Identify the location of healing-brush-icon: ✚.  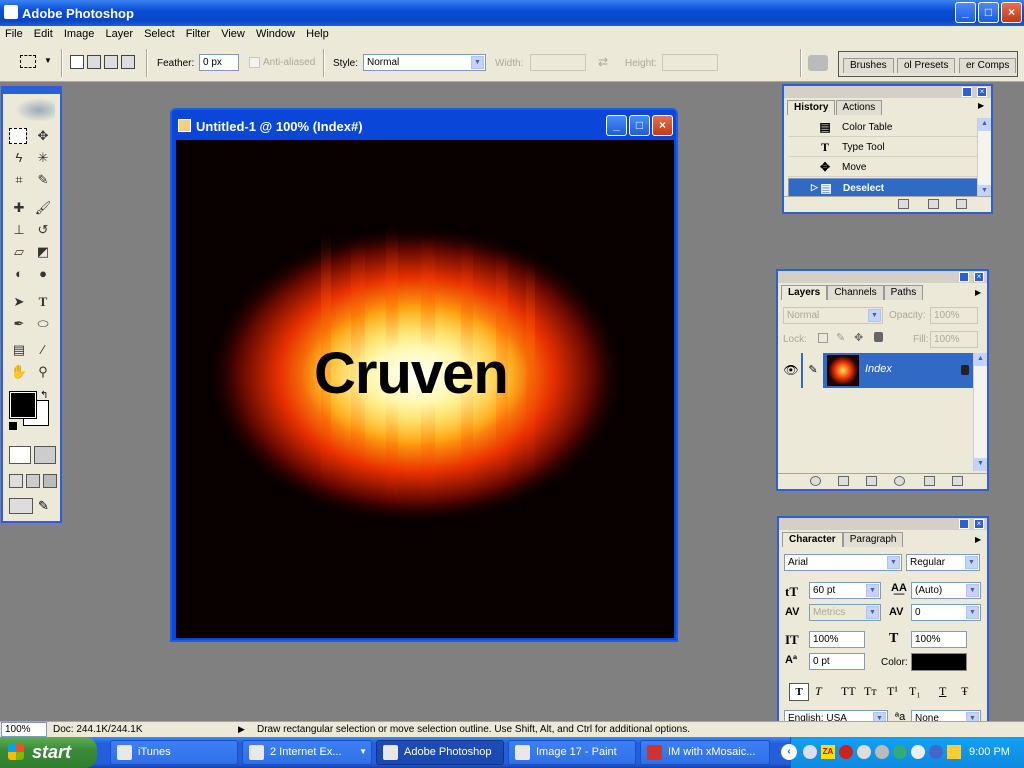
(19, 207).